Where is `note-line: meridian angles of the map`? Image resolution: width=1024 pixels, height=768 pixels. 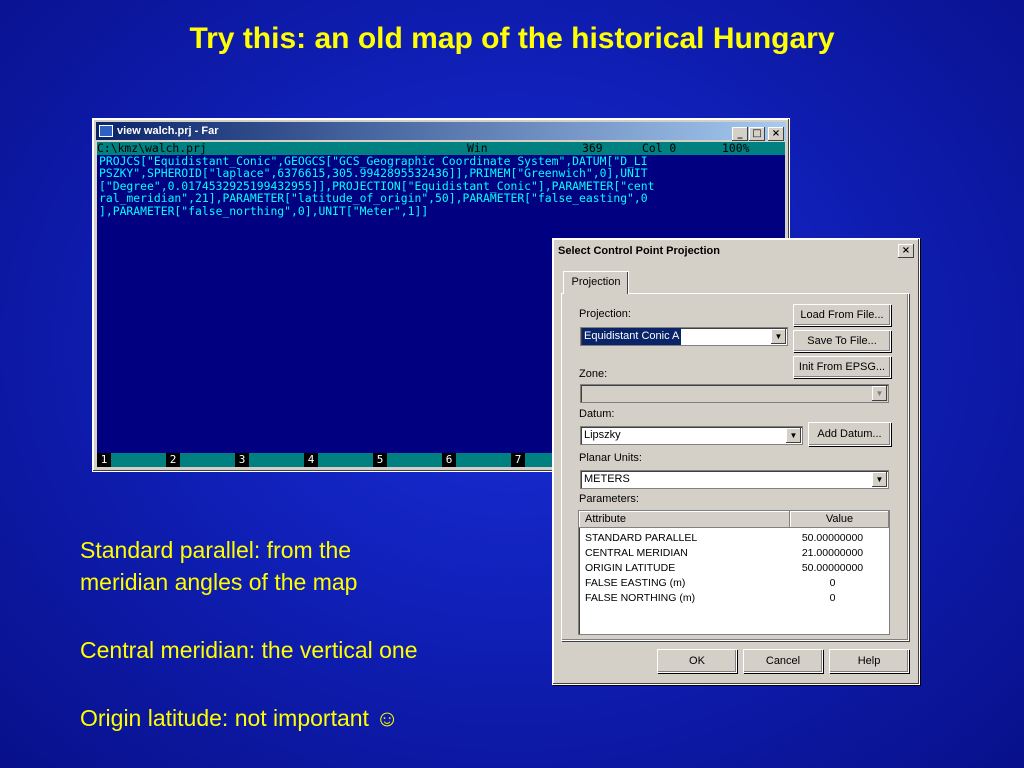 note-line: meridian angles of the map is located at coordinates (219, 582).